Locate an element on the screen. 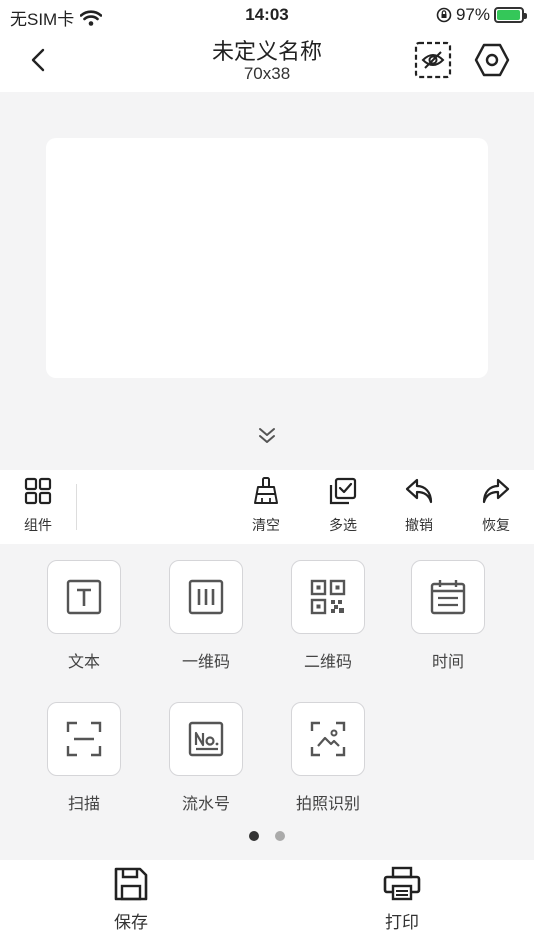  bottom-bar: 保存 打印 is located at coordinates (267, 905).